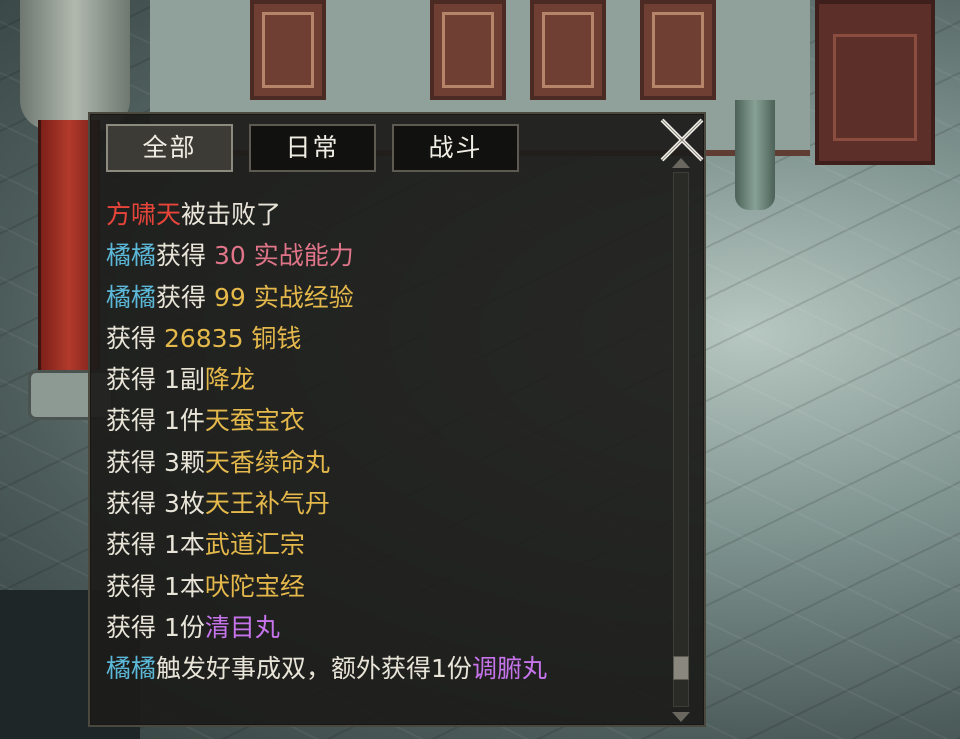 The height and width of the screenshot is (739, 960). I want to click on scrollbar, so click(681, 440).